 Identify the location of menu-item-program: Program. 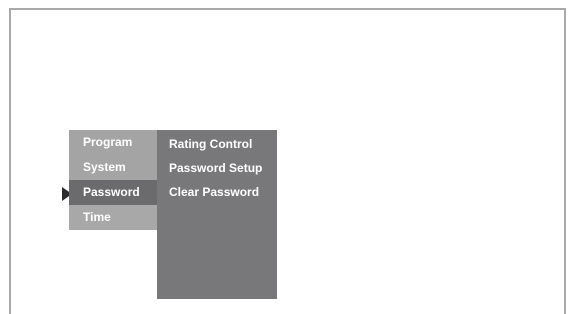
(113, 142).